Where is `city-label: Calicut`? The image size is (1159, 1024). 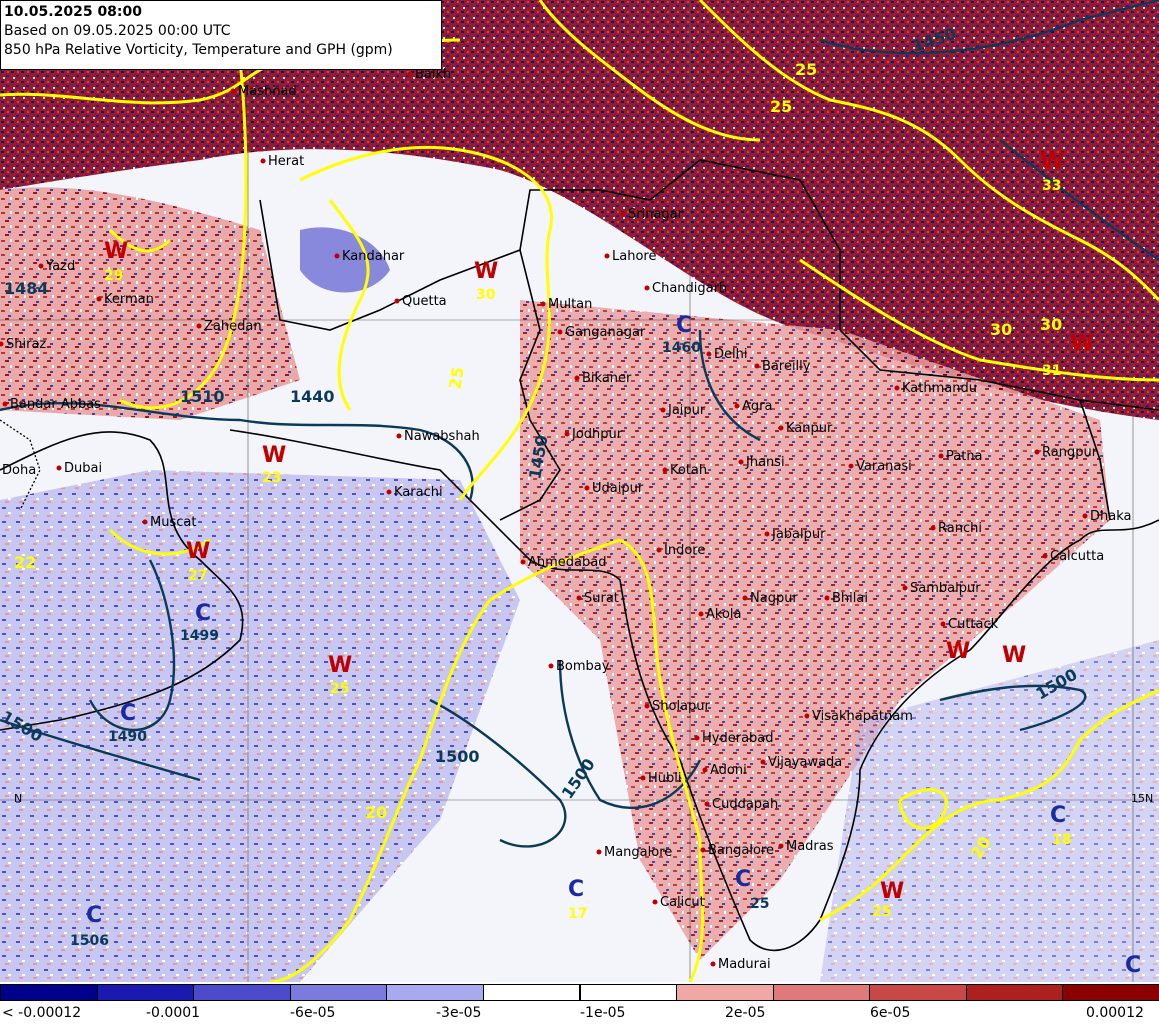 city-label: Calicut is located at coordinates (682, 902).